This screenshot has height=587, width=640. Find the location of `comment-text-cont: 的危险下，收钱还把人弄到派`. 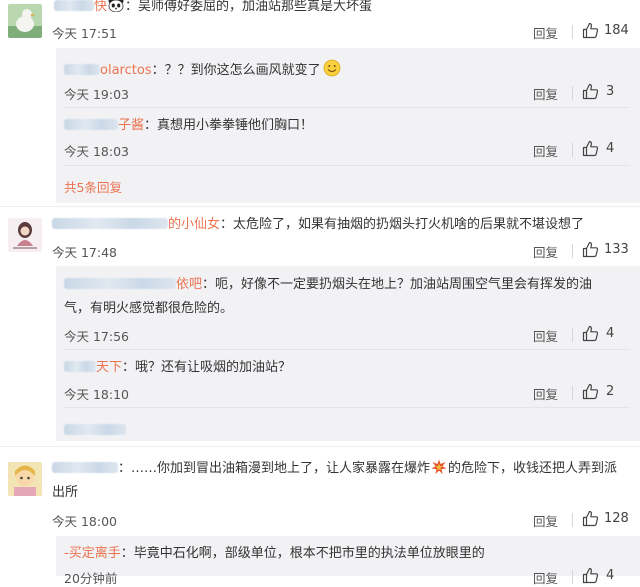

comment-text-cont: 的危险下，收钱还把人弄到派 is located at coordinates (533, 468).